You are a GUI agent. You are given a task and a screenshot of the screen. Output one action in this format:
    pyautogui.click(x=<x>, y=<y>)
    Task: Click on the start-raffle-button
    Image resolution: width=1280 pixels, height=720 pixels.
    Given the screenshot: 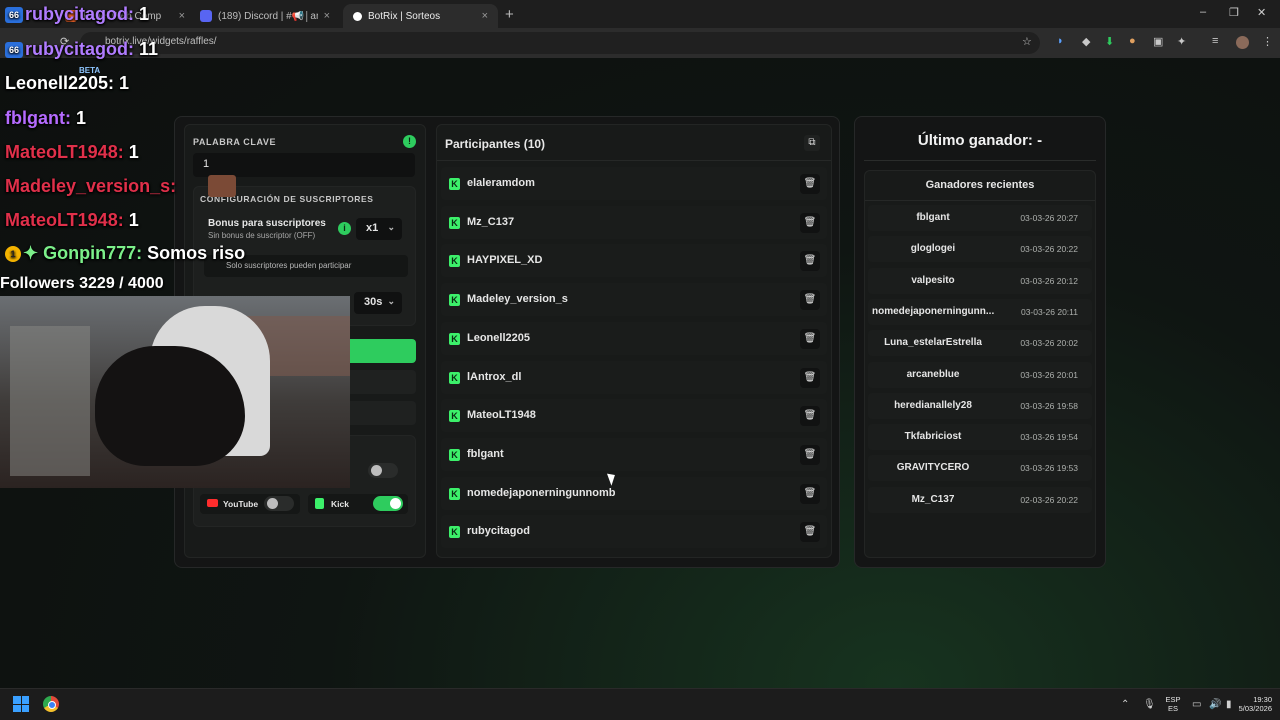 What is the action you would take?
    pyautogui.click(x=378, y=351)
    